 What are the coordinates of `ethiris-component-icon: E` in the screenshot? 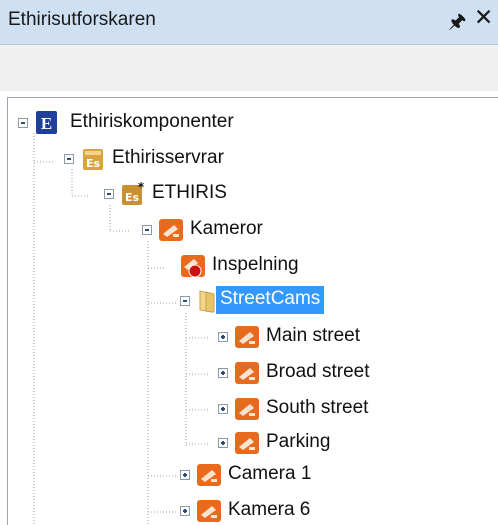 It's located at (46, 122).